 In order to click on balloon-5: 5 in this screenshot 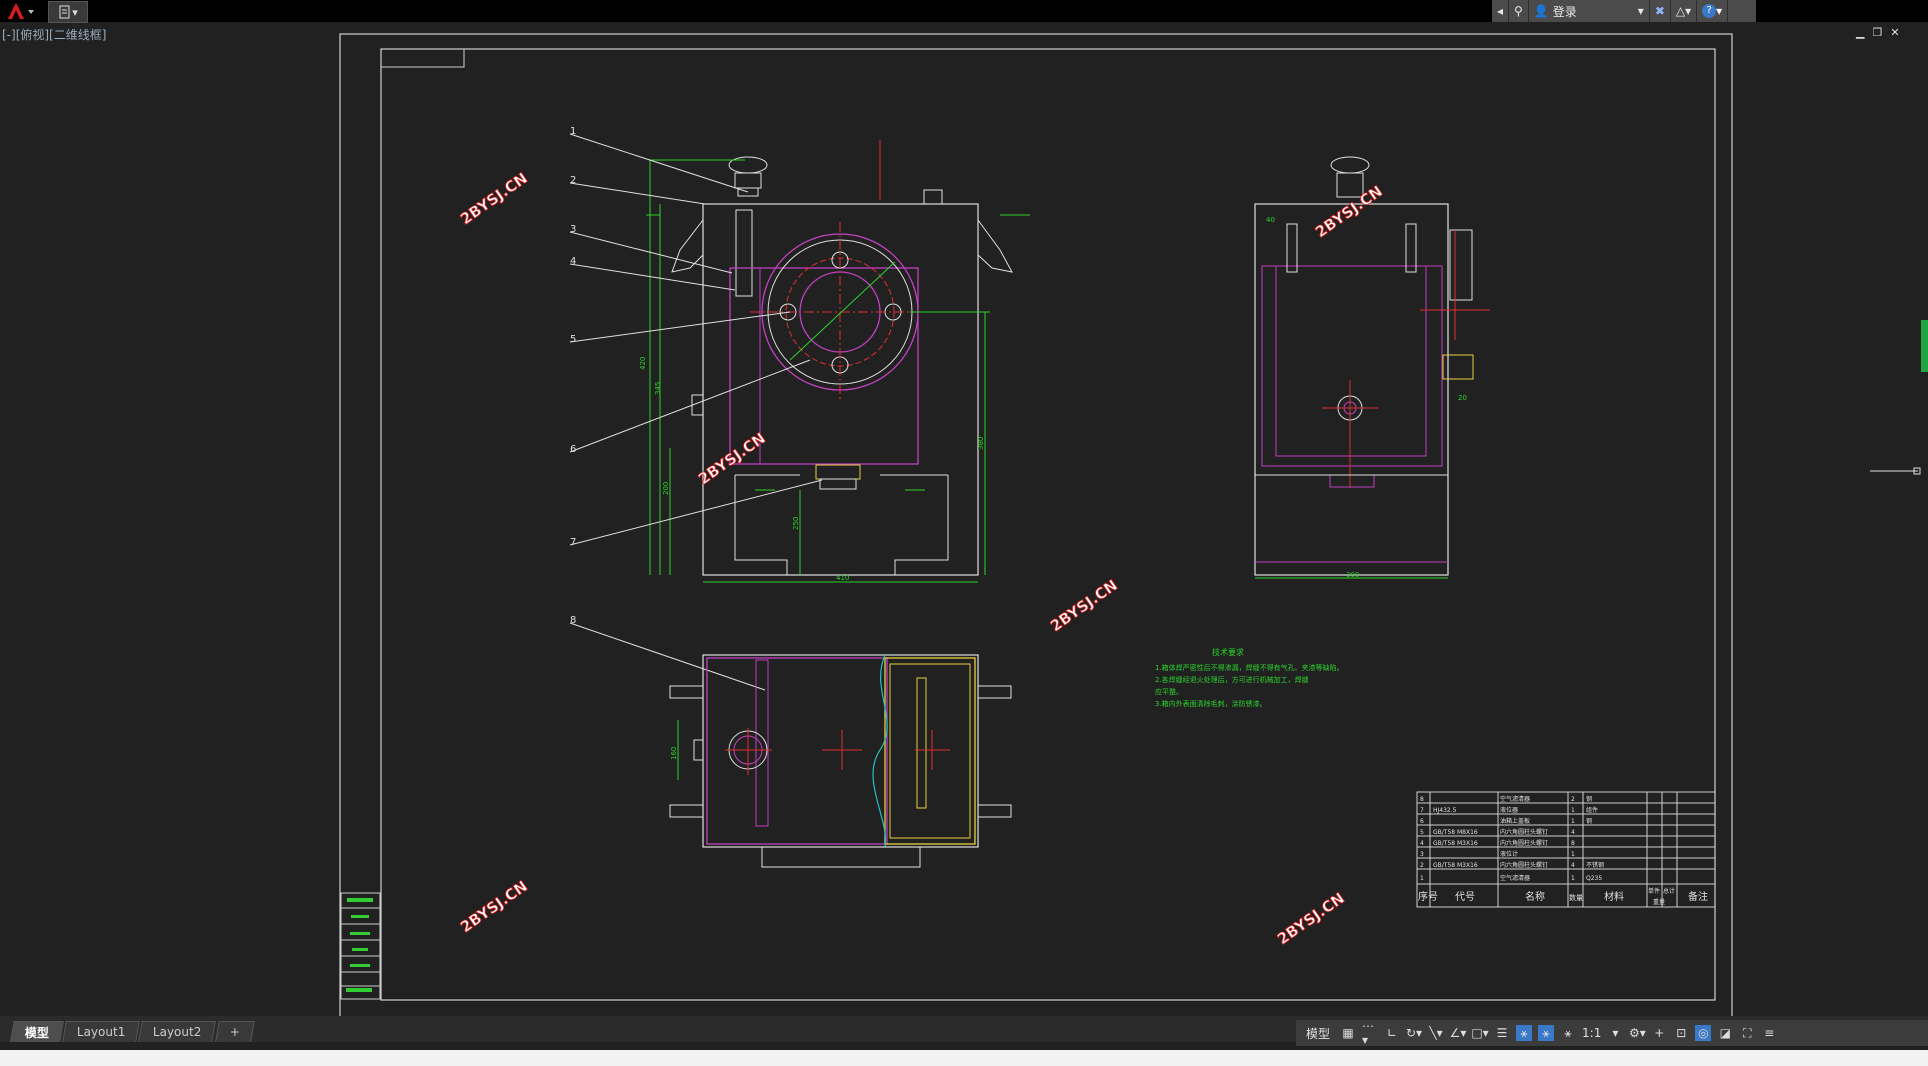, I will do `click(573, 339)`.